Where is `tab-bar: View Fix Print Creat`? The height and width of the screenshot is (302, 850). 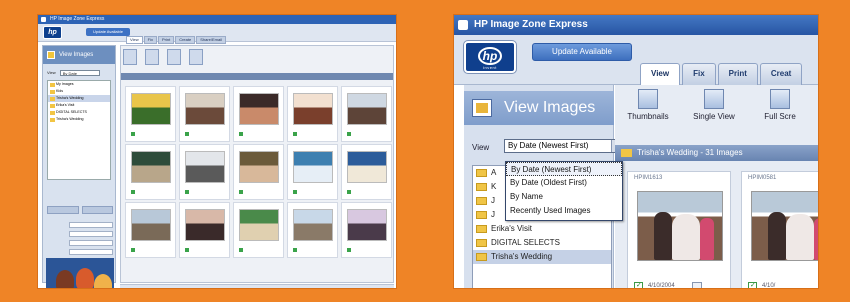 tab-bar: View Fix Print Creat is located at coordinates (721, 75).